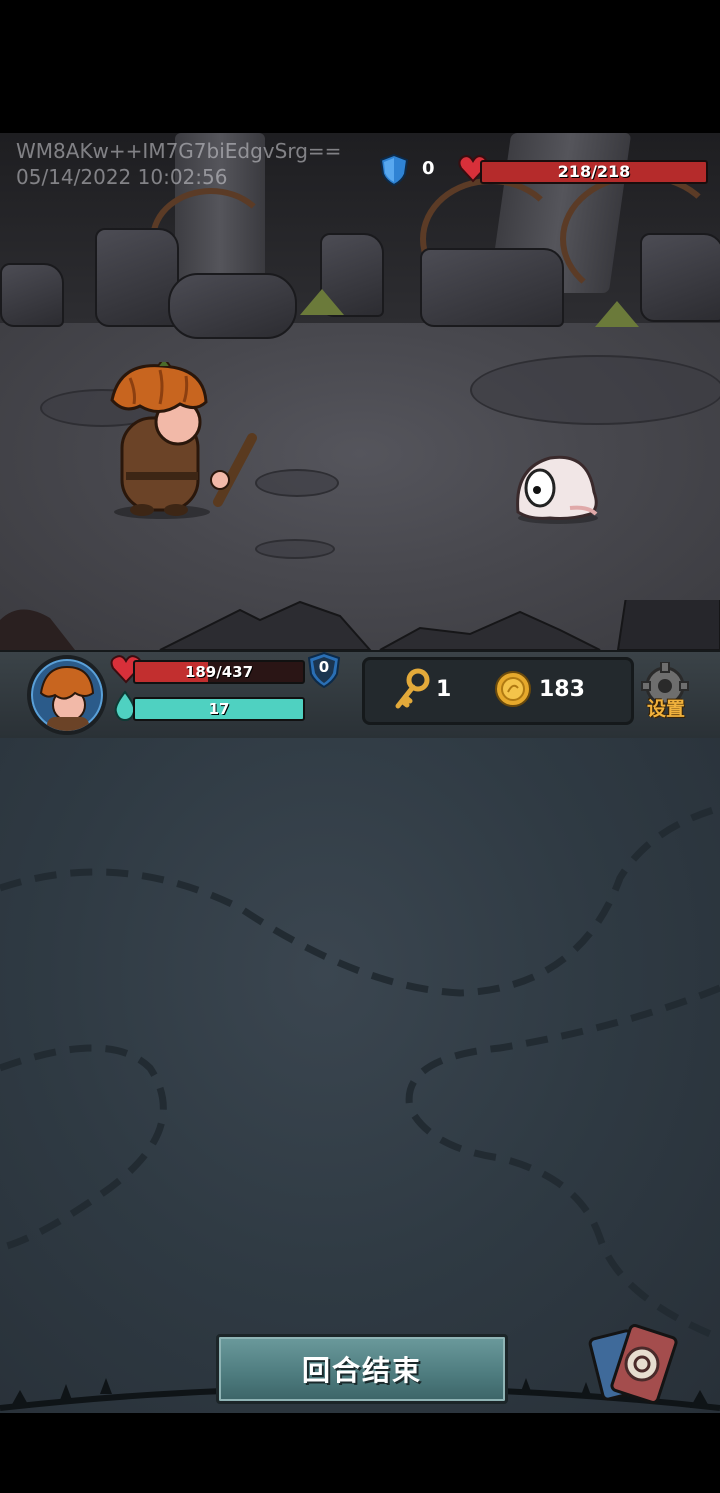 The width and height of the screenshot is (720, 1493). I want to click on enemy-status: 0 218/218, so click(545, 170).